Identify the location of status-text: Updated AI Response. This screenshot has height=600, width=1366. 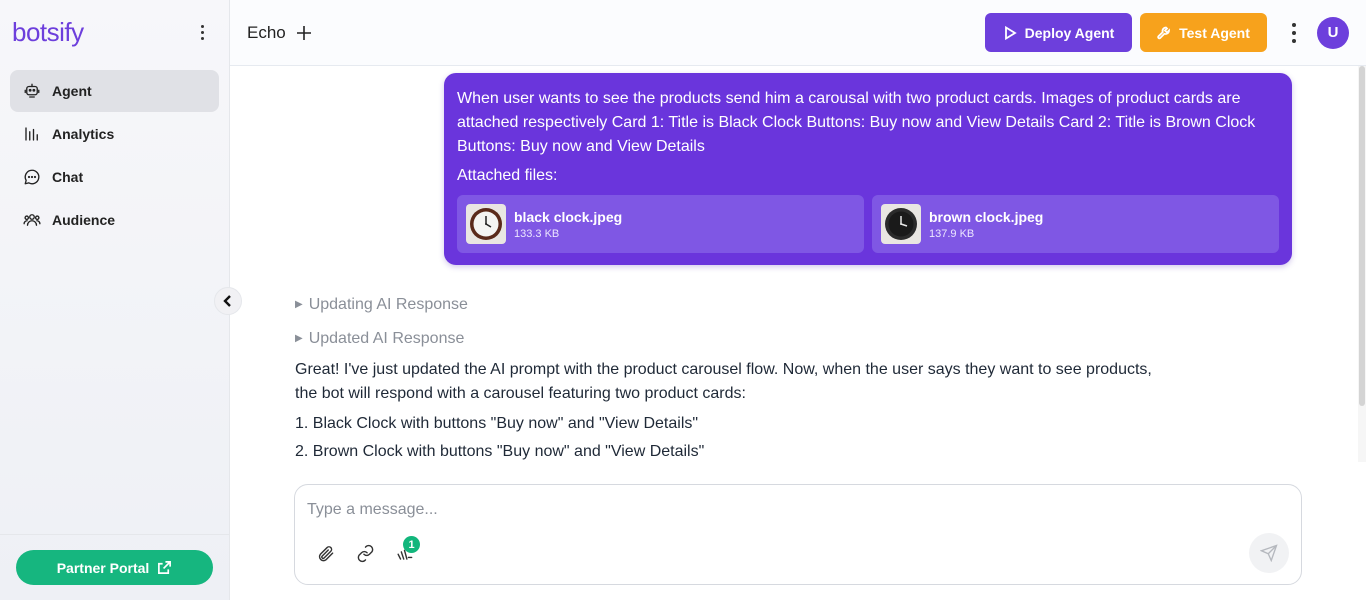
(386, 338).